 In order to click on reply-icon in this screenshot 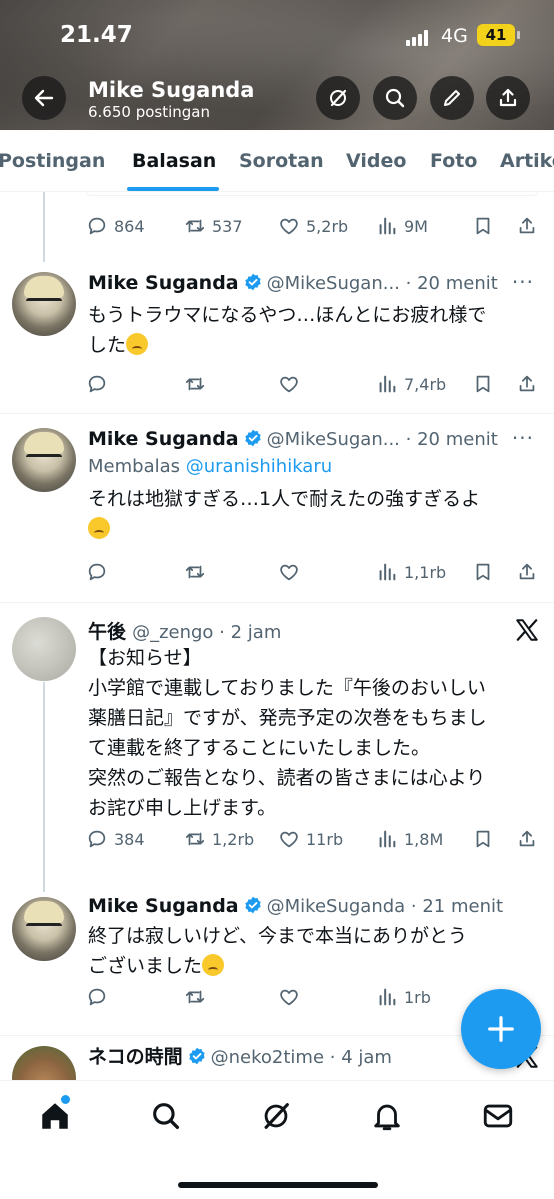, I will do `click(97, 997)`.